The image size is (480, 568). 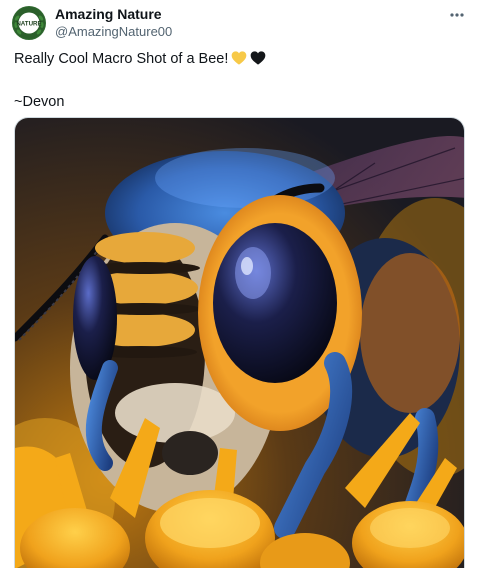 What do you see at coordinates (258, 58) in the screenshot?
I see `black-heart-icon` at bounding box center [258, 58].